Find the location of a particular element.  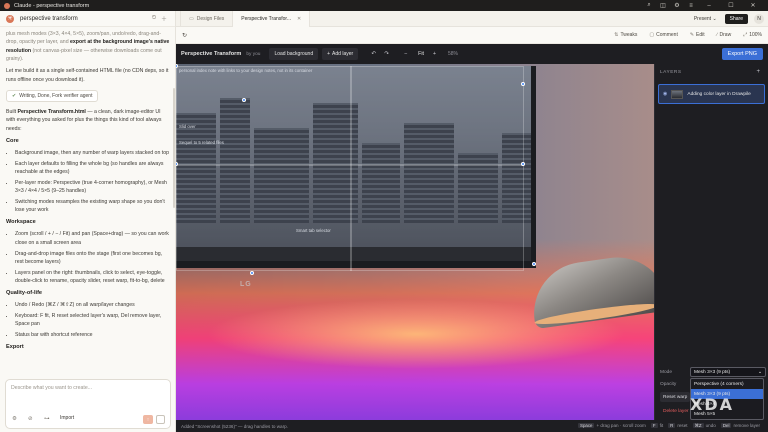

load-background-button: Load background is located at coordinates (294, 54).